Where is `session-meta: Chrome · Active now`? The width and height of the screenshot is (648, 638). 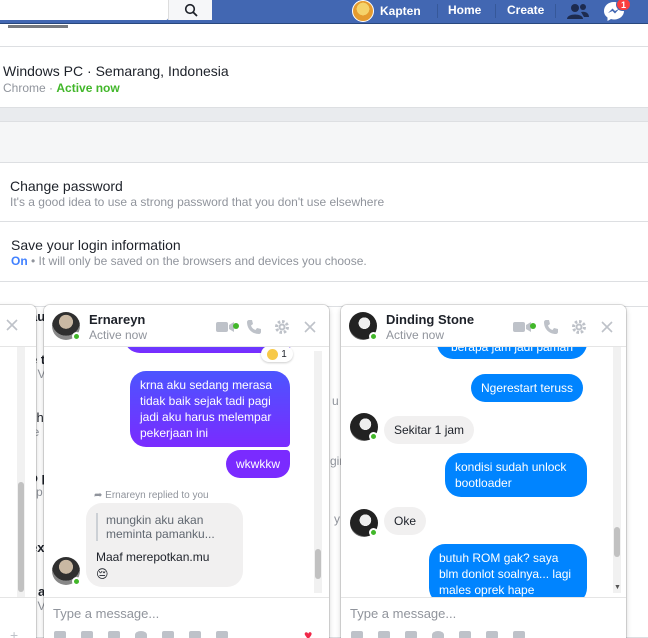 session-meta: Chrome · Active now is located at coordinates (61, 88).